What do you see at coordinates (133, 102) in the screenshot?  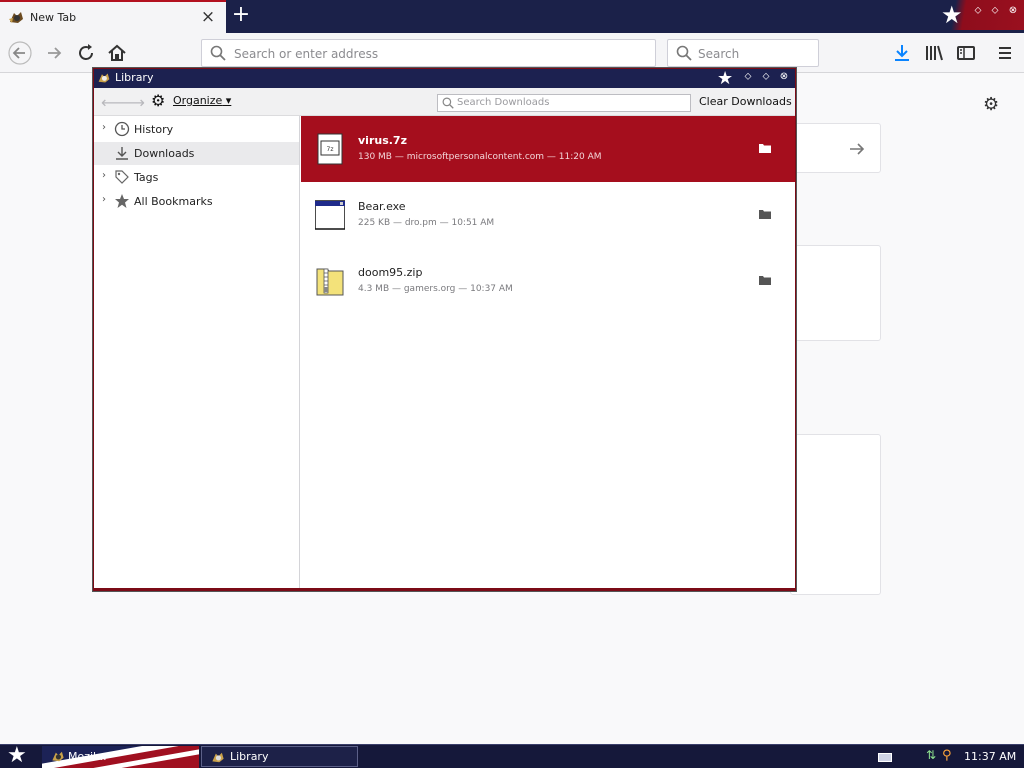 I see `library-forward-arrow-icon: ⟶` at bounding box center [133, 102].